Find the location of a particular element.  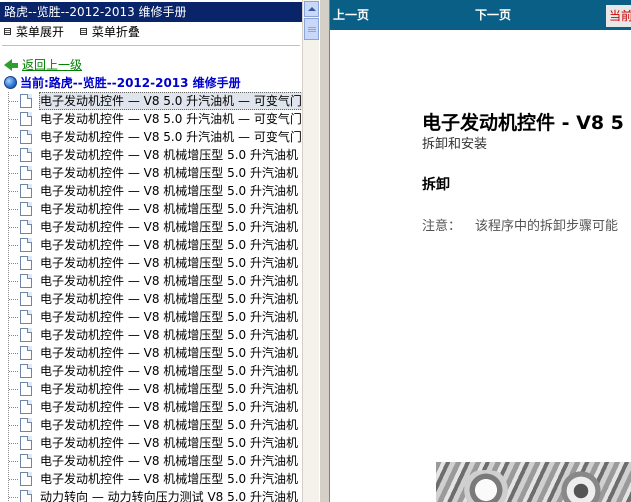

grip-line is located at coordinates (312, 31).